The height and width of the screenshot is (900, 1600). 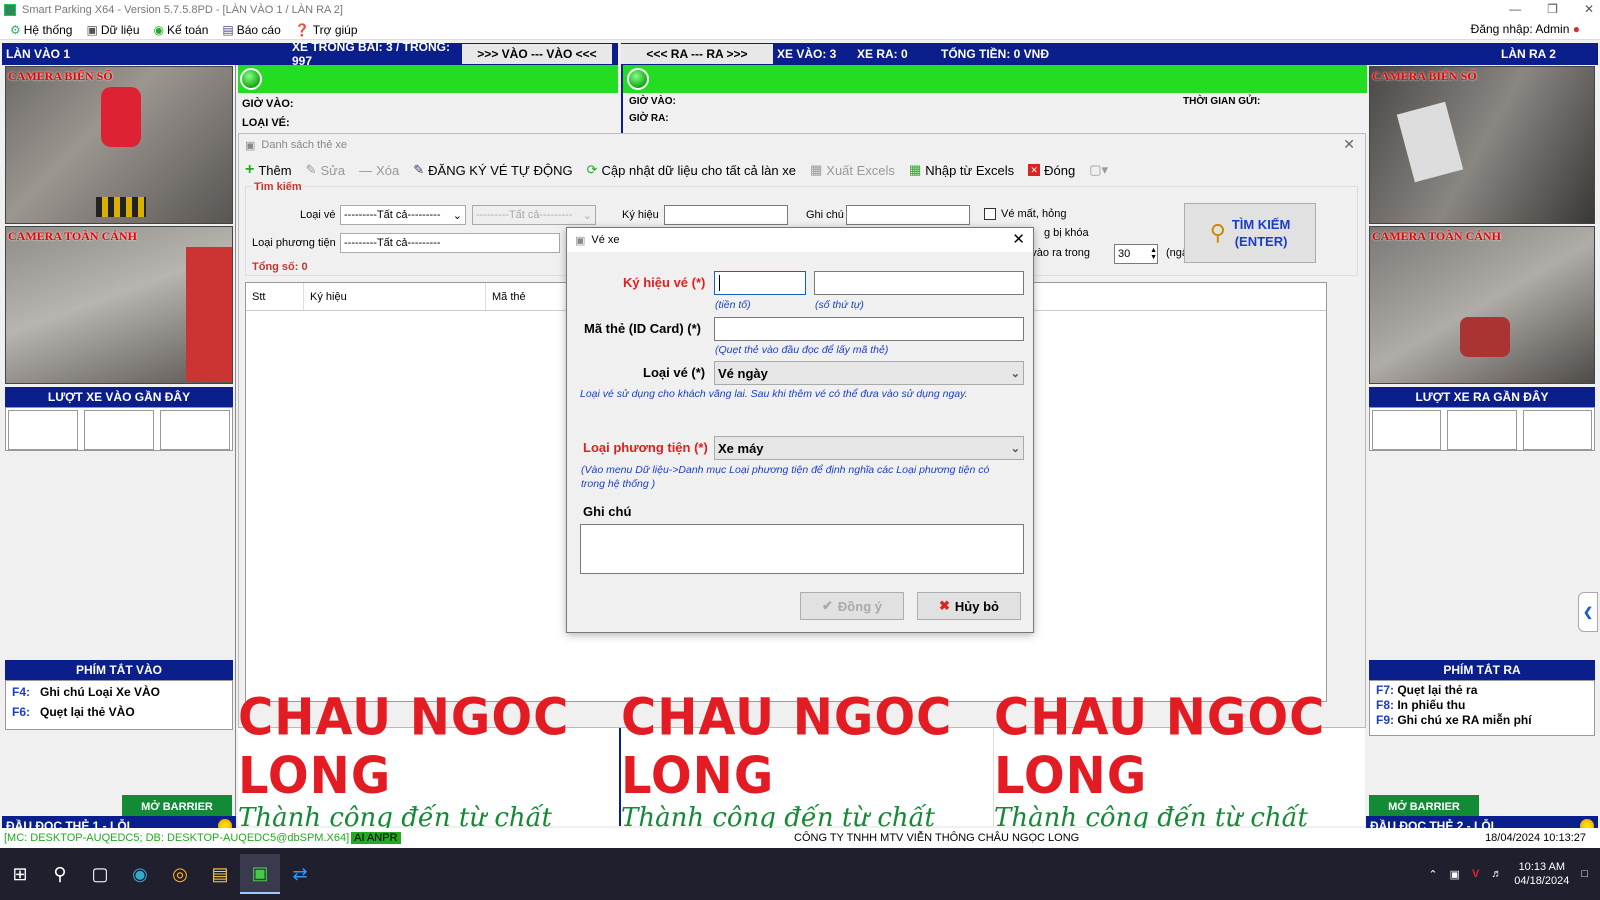 What do you see at coordinates (969, 606) in the screenshot?
I see `cancel-button: ✖ Hủy bỏ` at bounding box center [969, 606].